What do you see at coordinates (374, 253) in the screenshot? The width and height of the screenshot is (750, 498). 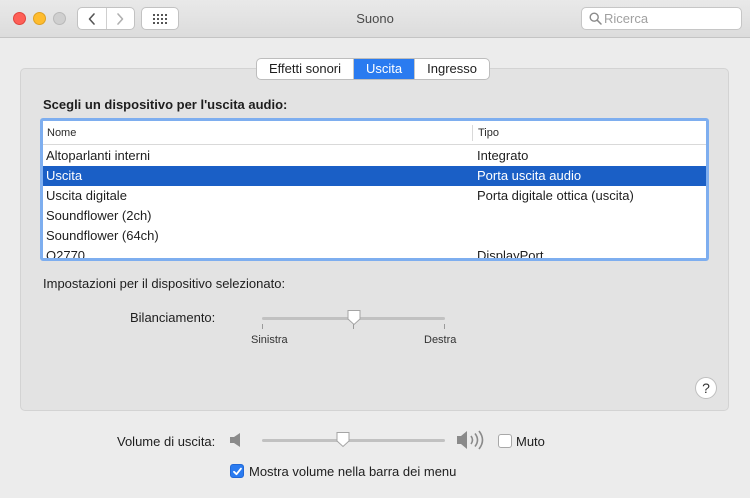 I see `table-row: Q2770 DisplayPort` at bounding box center [374, 253].